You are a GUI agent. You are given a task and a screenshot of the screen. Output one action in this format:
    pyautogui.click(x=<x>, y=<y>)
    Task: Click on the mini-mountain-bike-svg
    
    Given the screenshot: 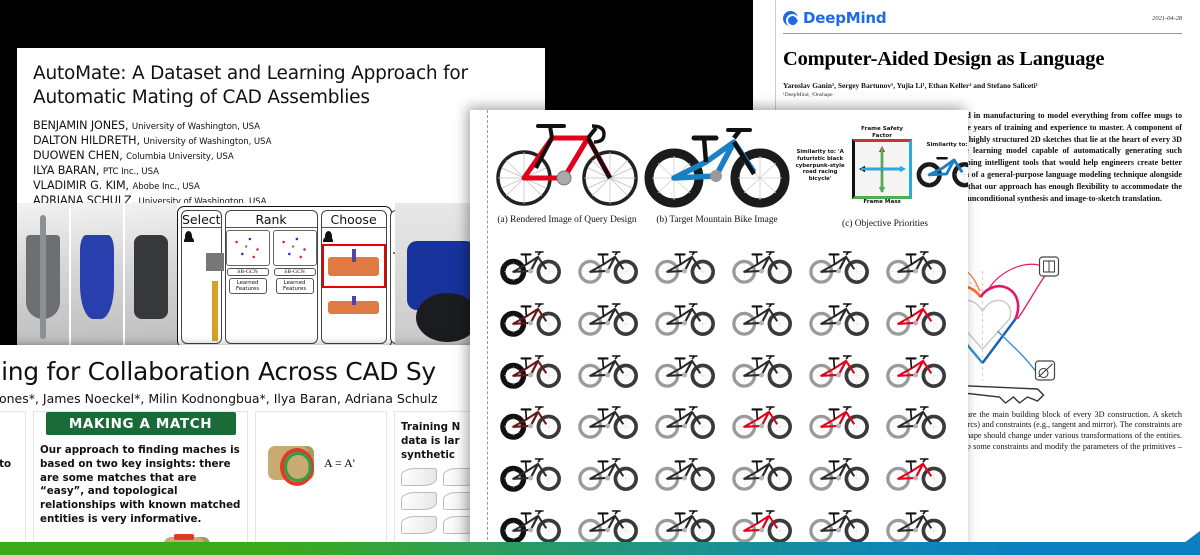 What is the action you would take?
    pyautogui.click(x=942, y=172)
    